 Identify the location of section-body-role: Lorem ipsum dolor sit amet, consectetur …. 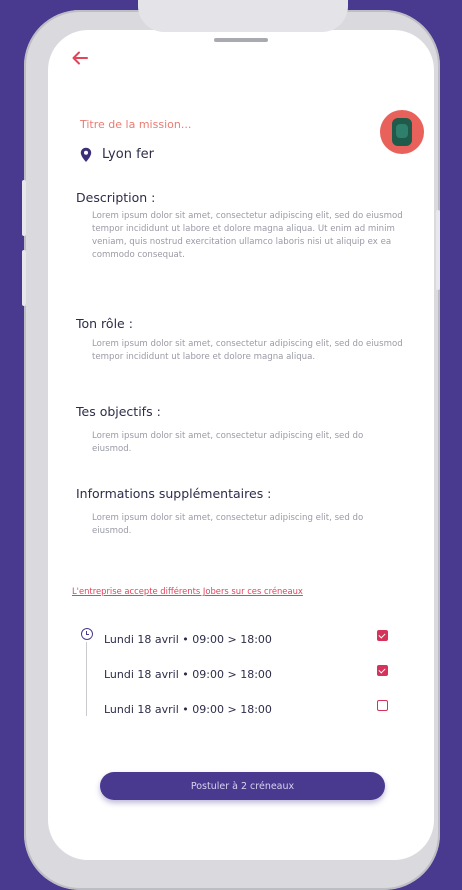
(247, 350).